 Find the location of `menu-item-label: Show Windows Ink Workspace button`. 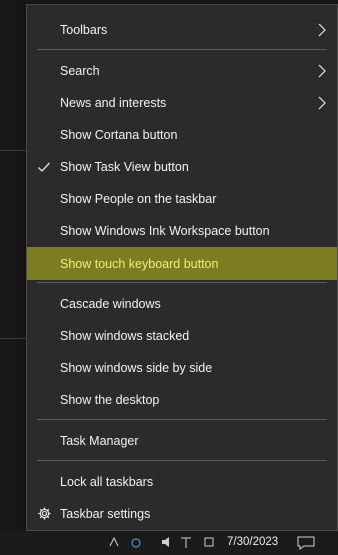

menu-item-label: Show Windows Ink Workspace button is located at coordinates (165, 231).